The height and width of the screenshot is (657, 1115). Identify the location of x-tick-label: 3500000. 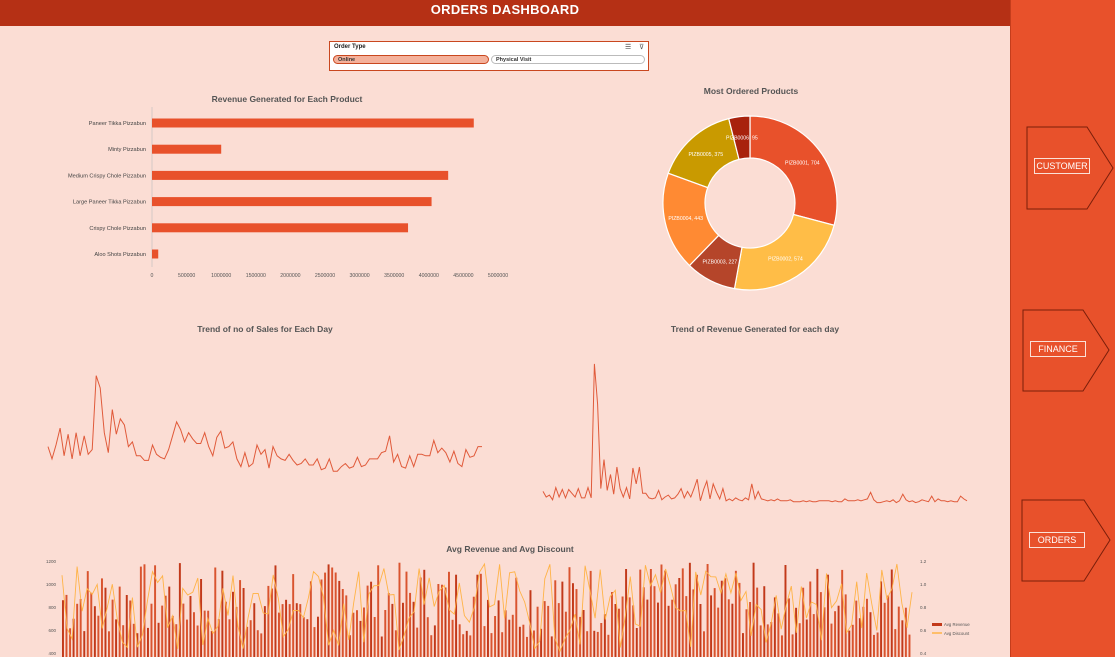
(394, 276).